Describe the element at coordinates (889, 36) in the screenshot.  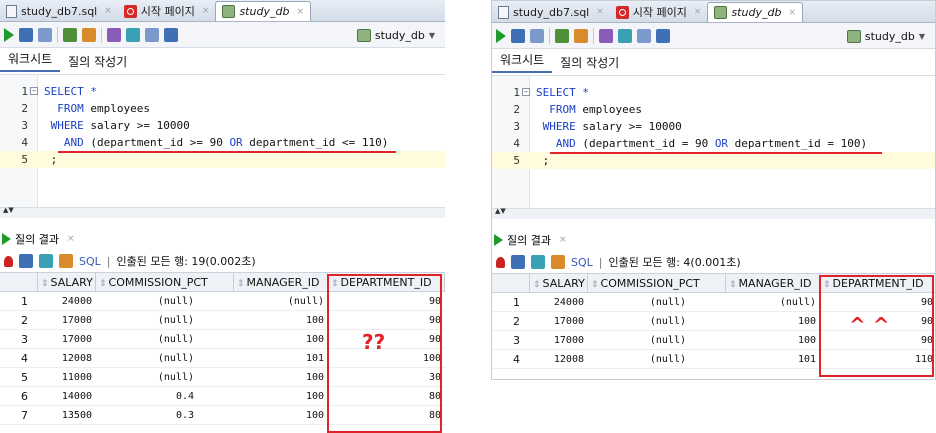
I see `connection-label: study_db` at that location.